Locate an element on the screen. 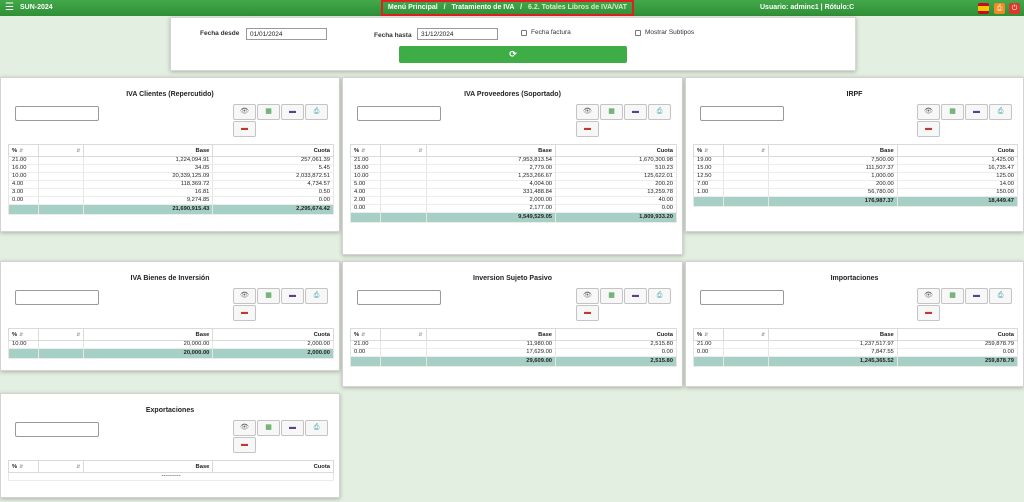 The width and height of the screenshot is (1024, 502). breadcrumb-item-tratamiento-iva: Tratamiento de IVA is located at coordinates (483, 7).